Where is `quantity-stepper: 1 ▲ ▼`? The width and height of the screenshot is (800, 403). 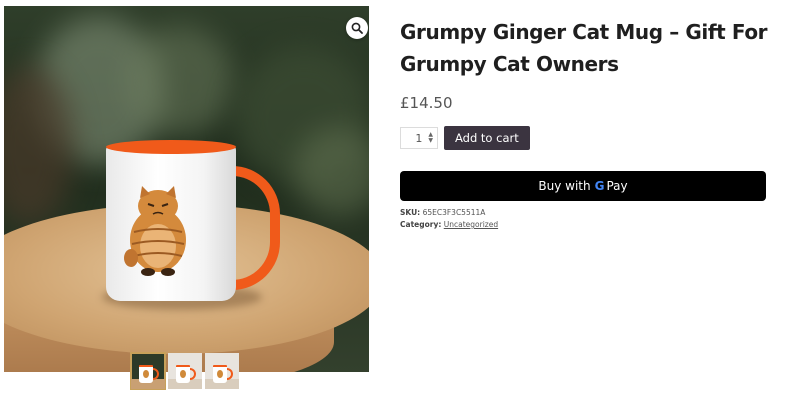
quantity-stepper: 1 ▲ ▼ is located at coordinates (419, 138).